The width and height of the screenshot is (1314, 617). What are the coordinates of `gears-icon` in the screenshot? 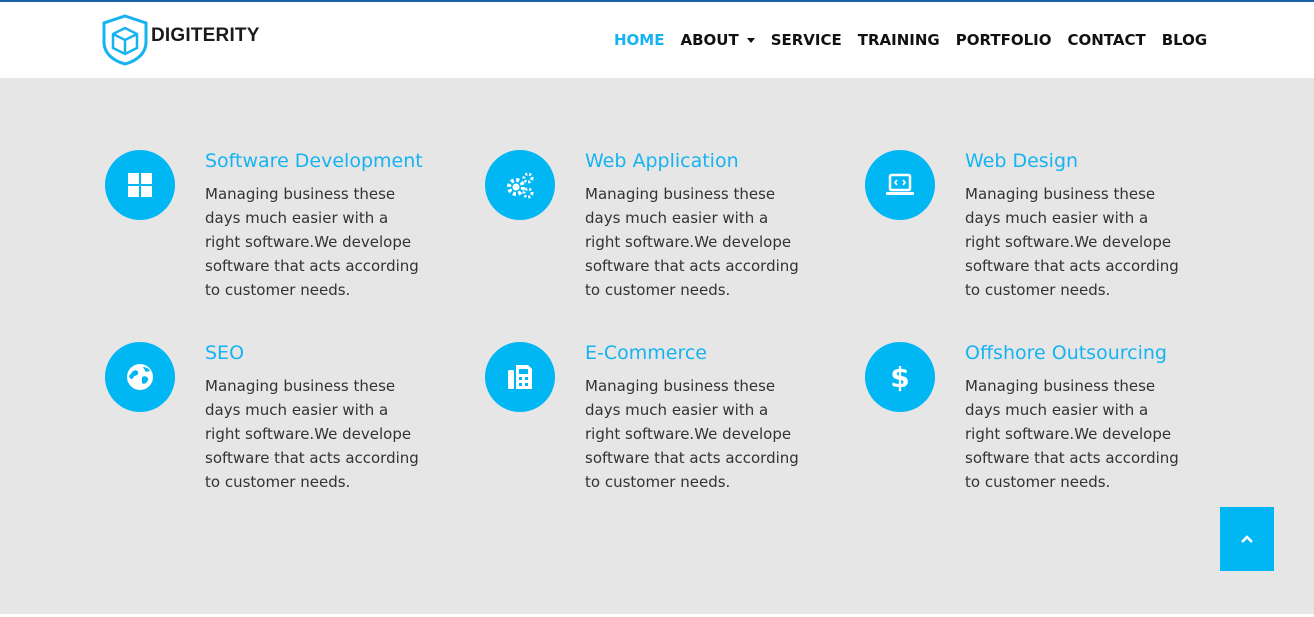 It's located at (520, 185).